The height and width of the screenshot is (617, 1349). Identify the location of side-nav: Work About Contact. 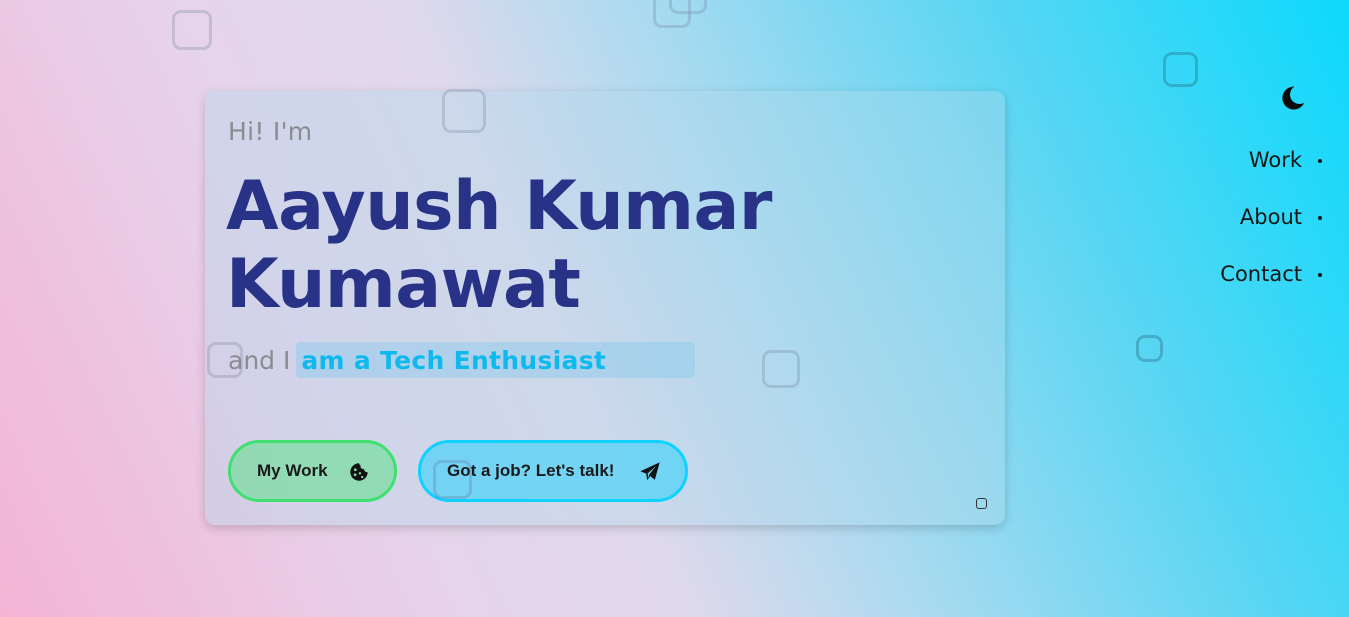
(1271, 230).